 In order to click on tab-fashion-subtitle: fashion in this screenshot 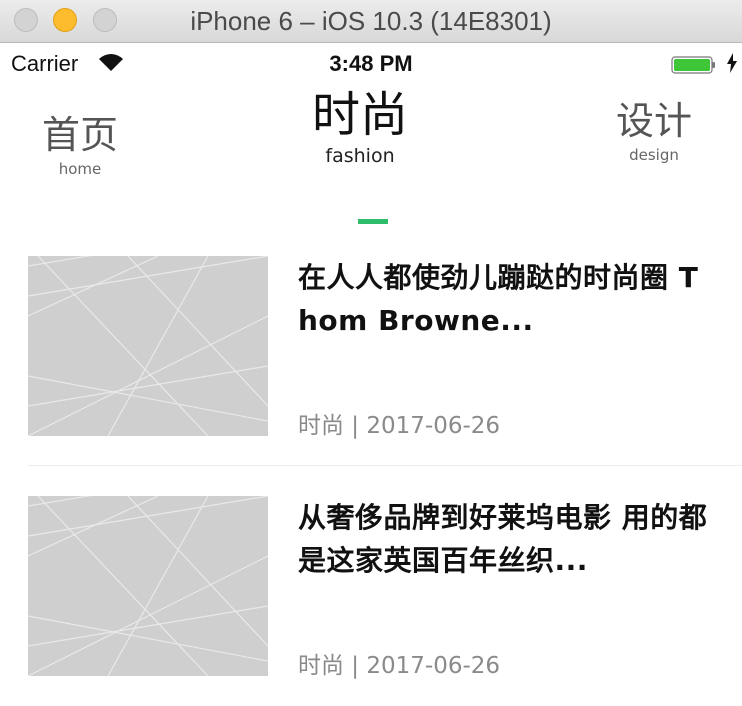, I will do `click(360, 156)`.